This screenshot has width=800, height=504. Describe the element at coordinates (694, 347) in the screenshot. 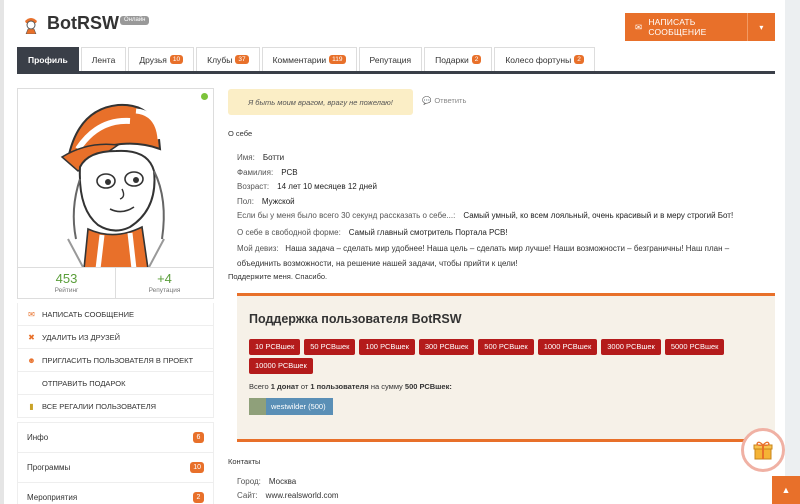

I see `donate-button: 5000 РСВшек` at that location.